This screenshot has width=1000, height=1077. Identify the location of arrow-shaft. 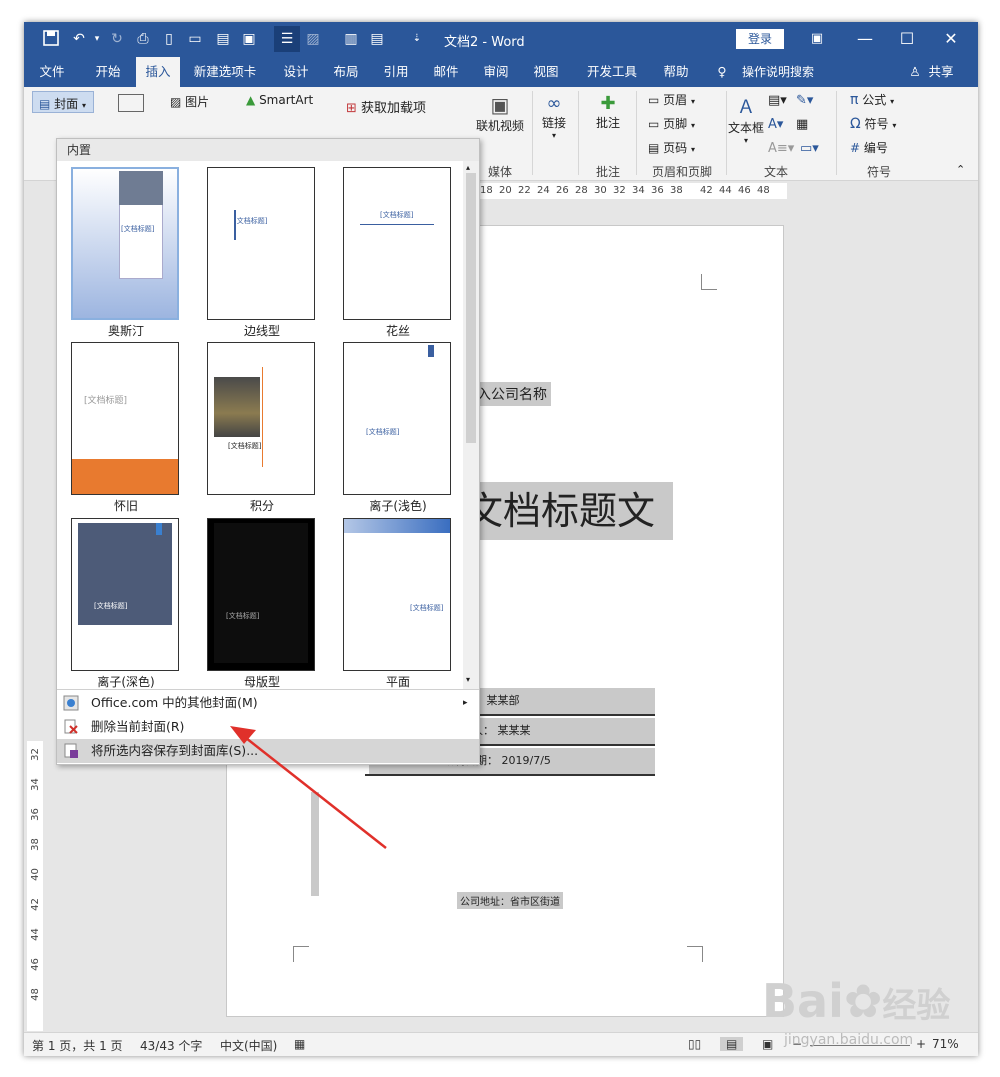
(316, 793).